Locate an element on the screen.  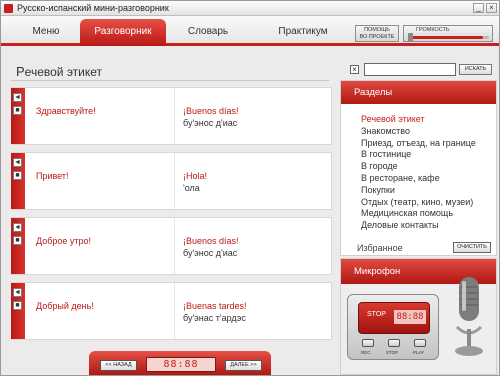
phrase-russian: Привет! is located at coordinates (52, 176).